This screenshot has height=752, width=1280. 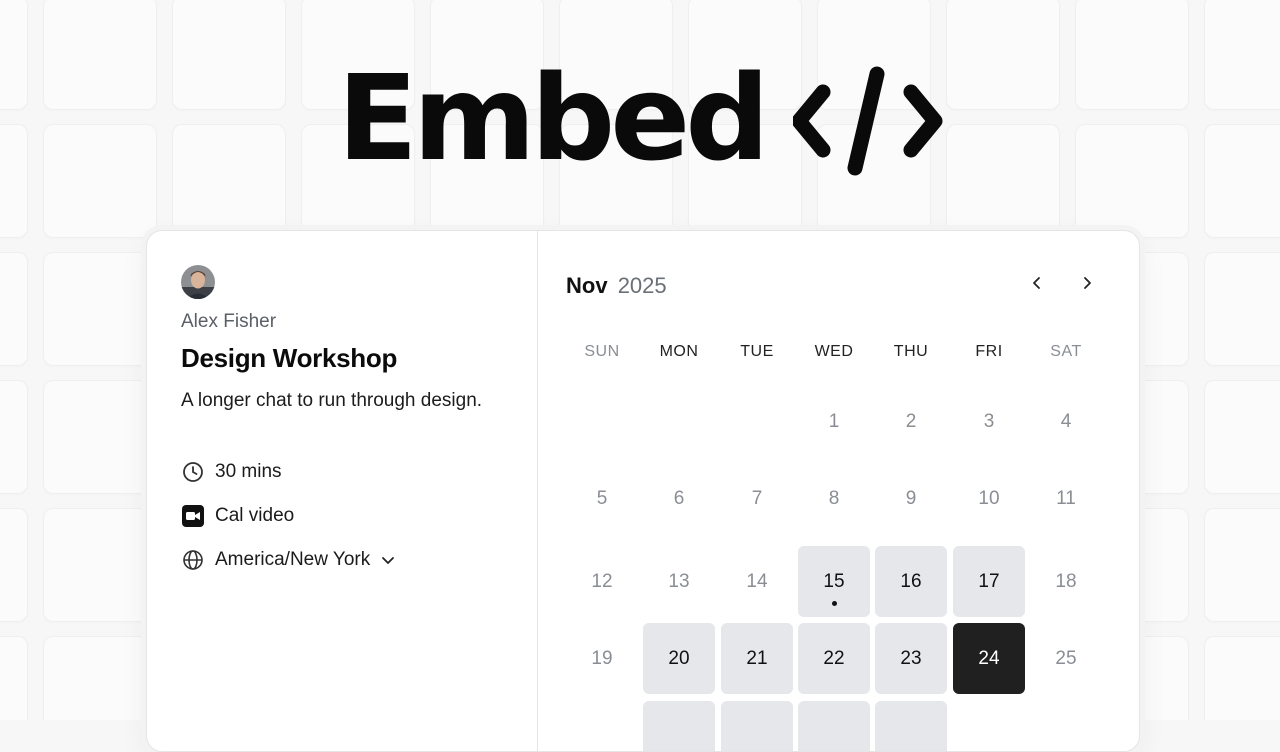 I want to click on day-number: 9, so click(x=911, y=498).